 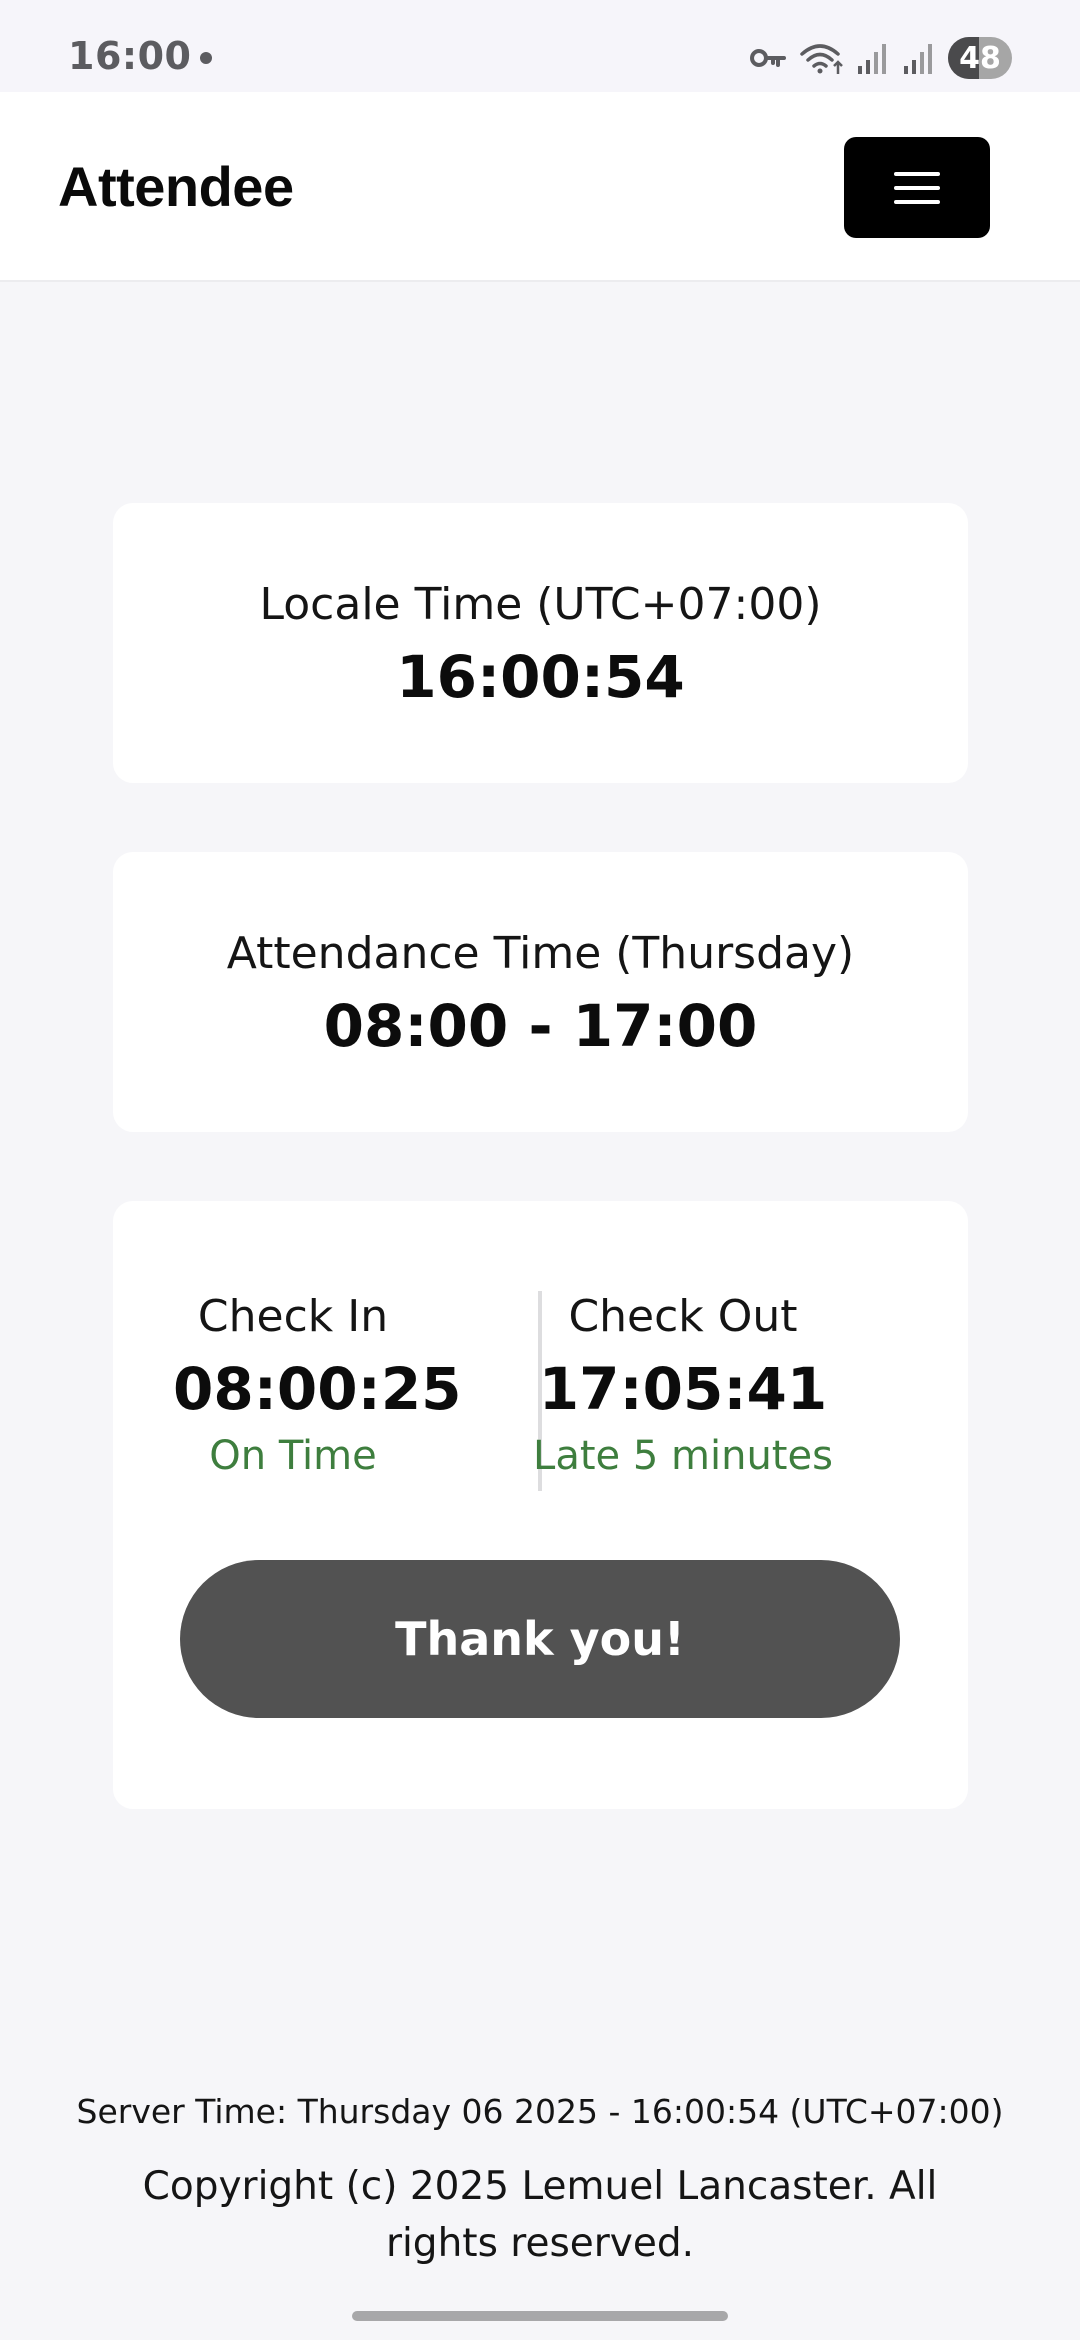 I want to click on status-time: 16:00, so click(x=130, y=56).